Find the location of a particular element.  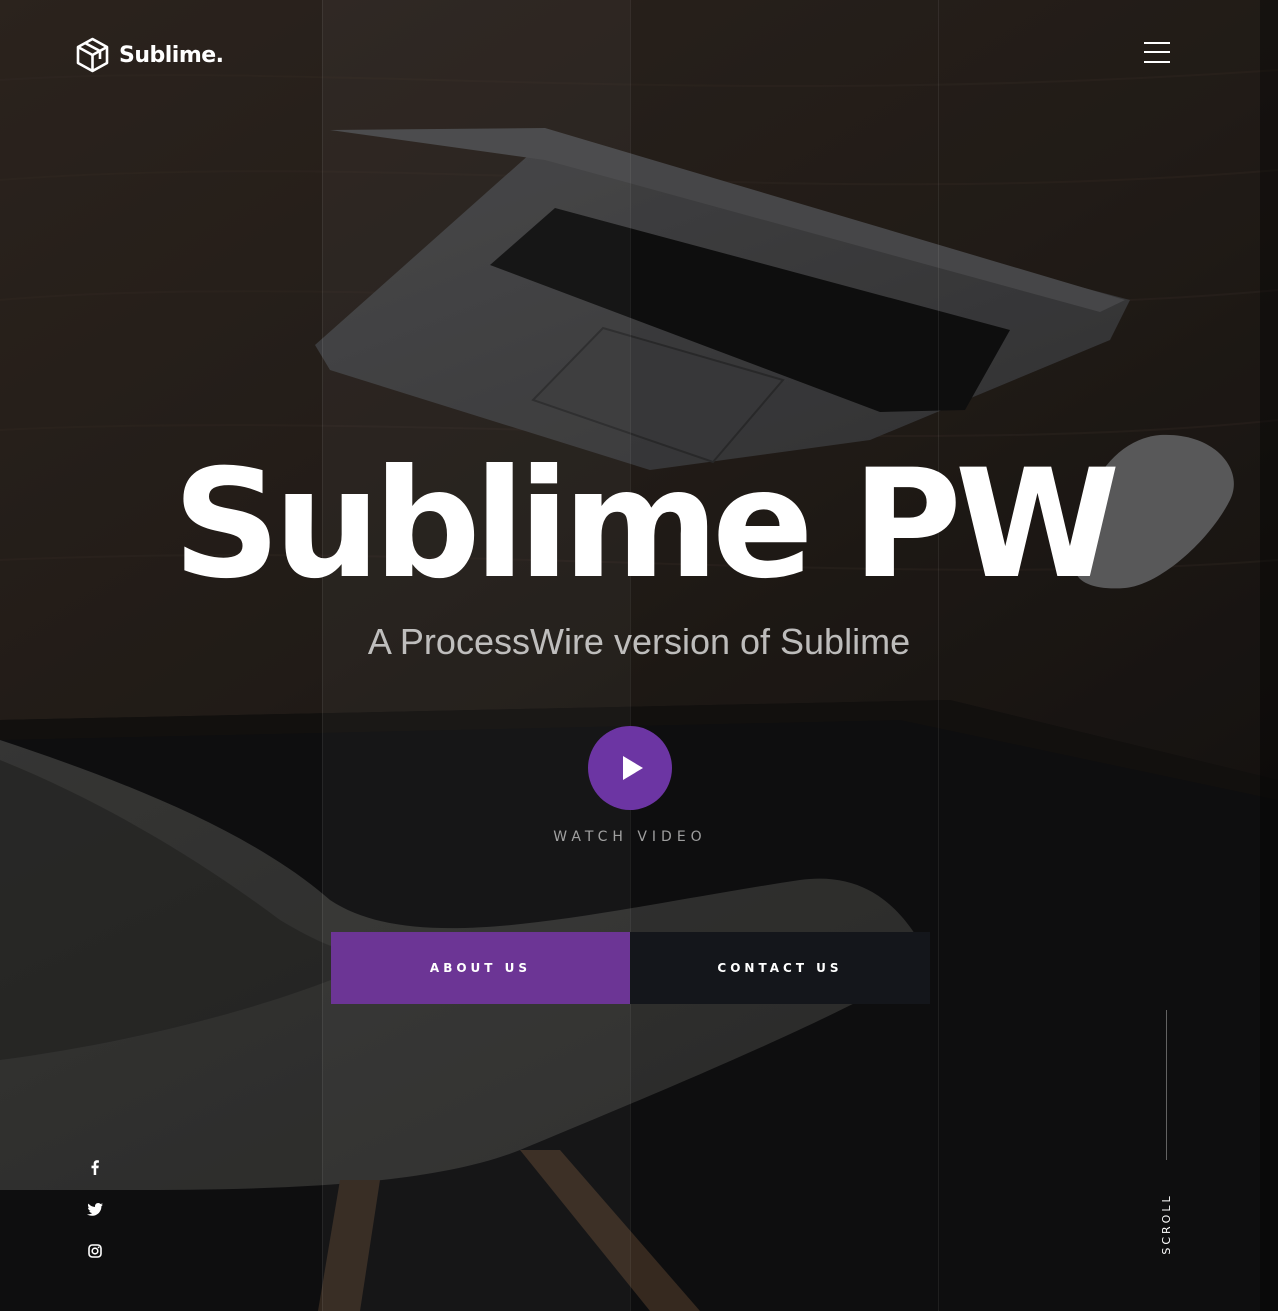

hero-title: Sublime PW is located at coordinates (646, 525).